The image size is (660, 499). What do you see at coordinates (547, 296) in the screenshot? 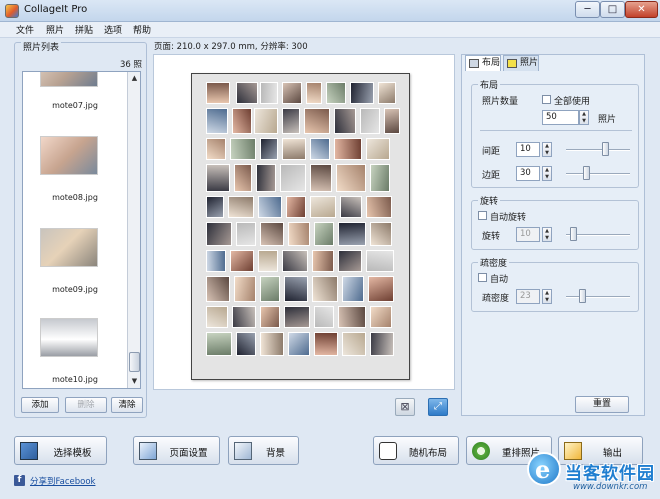
I see `density-stepper: ▲ ▼` at bounding box center [547, 296].